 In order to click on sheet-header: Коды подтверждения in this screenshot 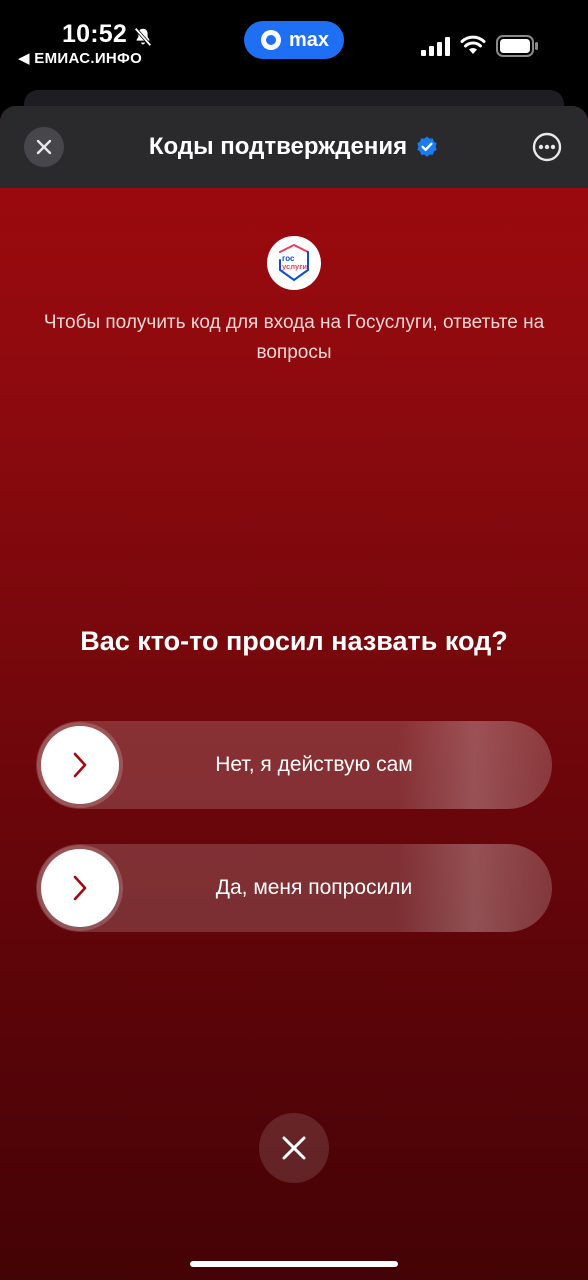, I will do `click(294, 147)`.